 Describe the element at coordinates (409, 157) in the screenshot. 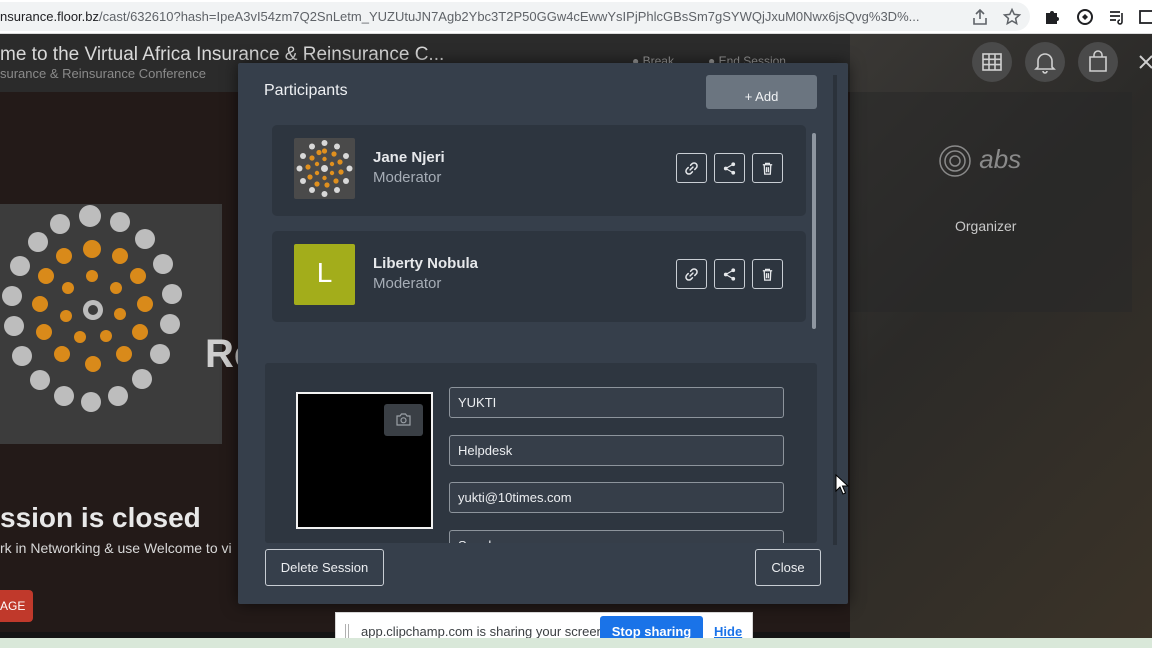

I see `participant-name: Jane Njeri` at that location.